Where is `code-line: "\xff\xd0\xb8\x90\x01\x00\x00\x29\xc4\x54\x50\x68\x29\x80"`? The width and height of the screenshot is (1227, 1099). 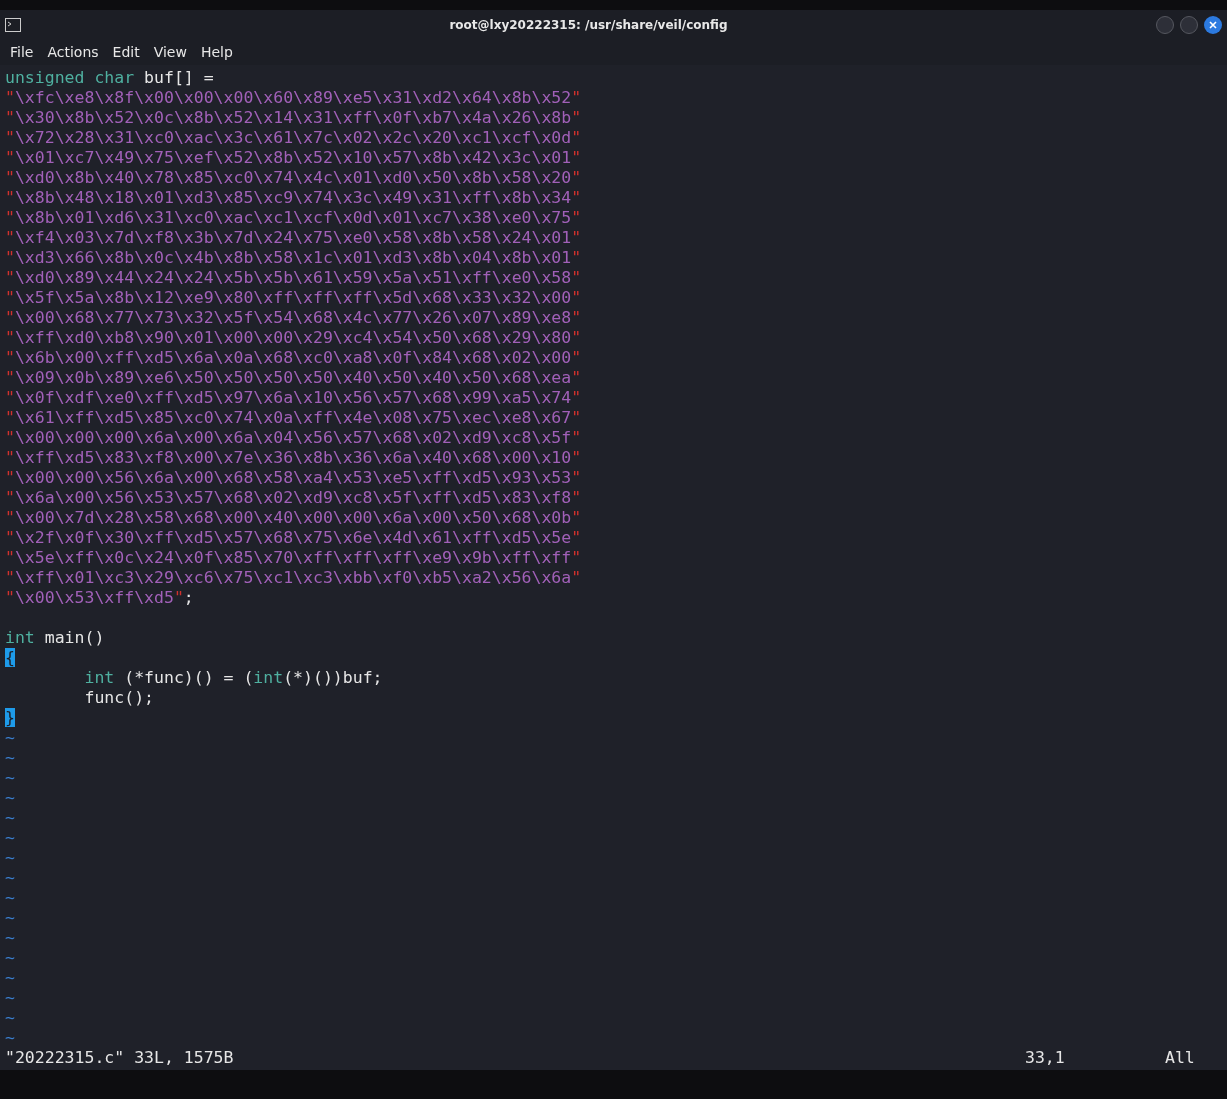 code-line: "\xff\xd0\xb8\x90\x01\x00\x00\x29\xc4\x54\x50\x68\x29\x80" is located at coordinates (293, 338).